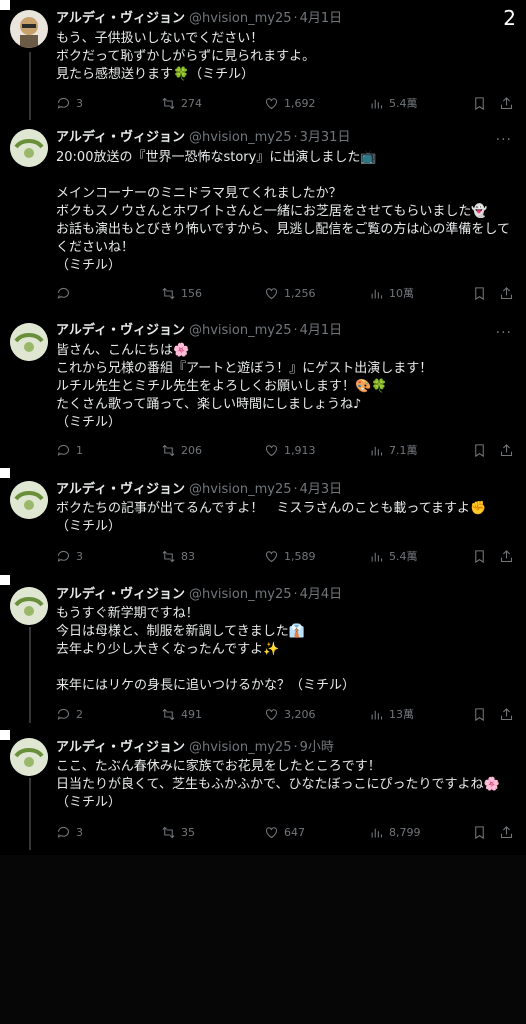  I want to click on retweet-button: 206, so click(181, 450).